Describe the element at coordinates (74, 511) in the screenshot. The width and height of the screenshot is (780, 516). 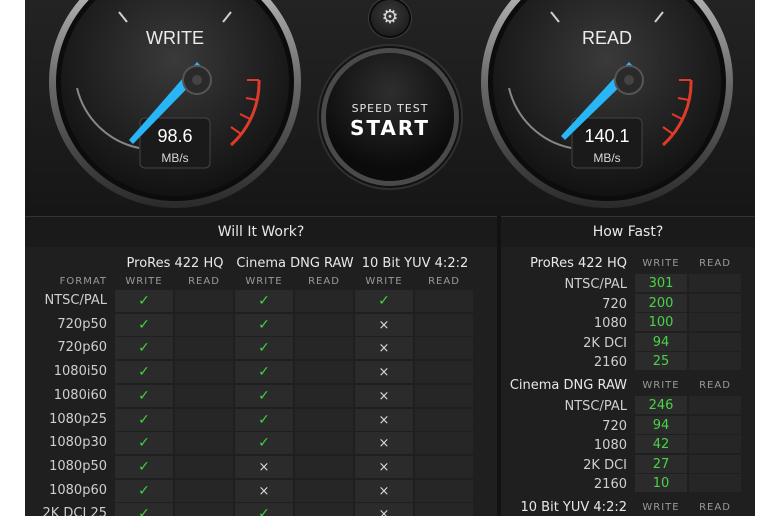
I see `format-row-label: 2K DCI 25` at that location.